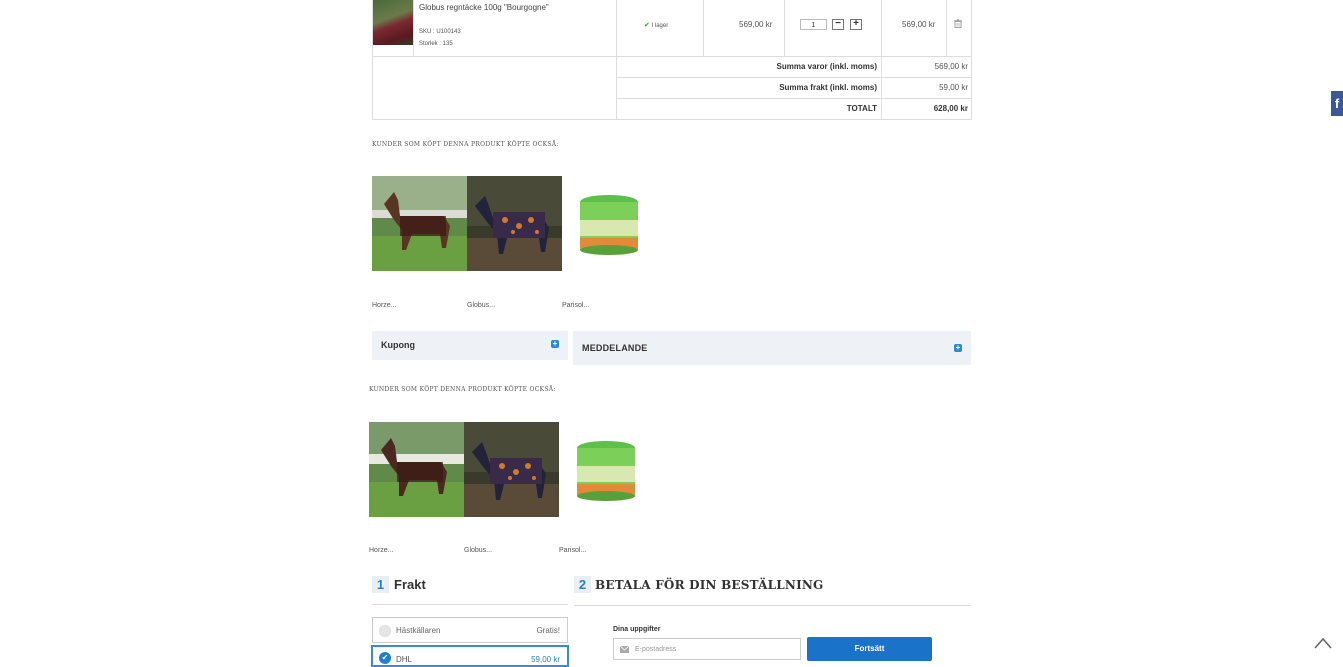  What do you see at coordinates (548, 630) in the screenshot?
I see `shipping-option-price: Gratis!` at bounding box center [548, 630].